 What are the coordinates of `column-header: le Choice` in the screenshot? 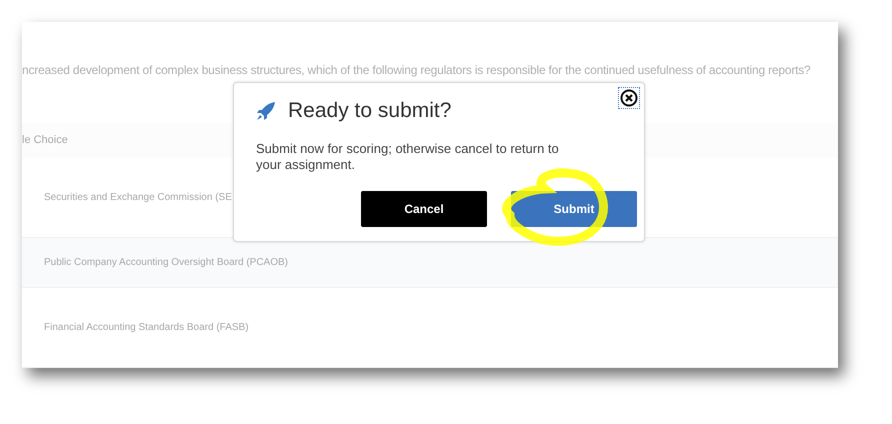 It's located at (45, 140).